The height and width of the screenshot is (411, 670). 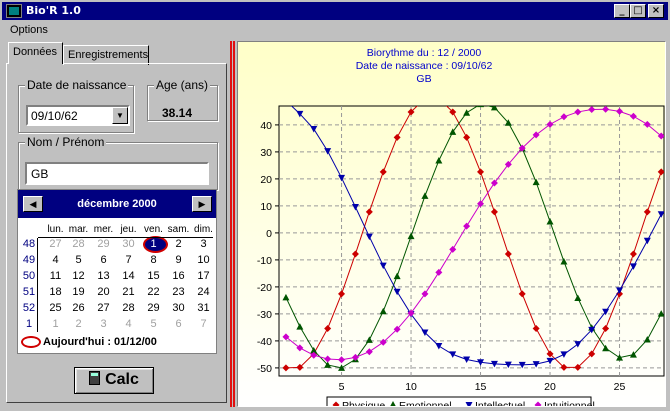 What do you see at coordinates (264, 261) in the screenshot?
I see `y-tick-label: -10` at bounding box center [264, 261].